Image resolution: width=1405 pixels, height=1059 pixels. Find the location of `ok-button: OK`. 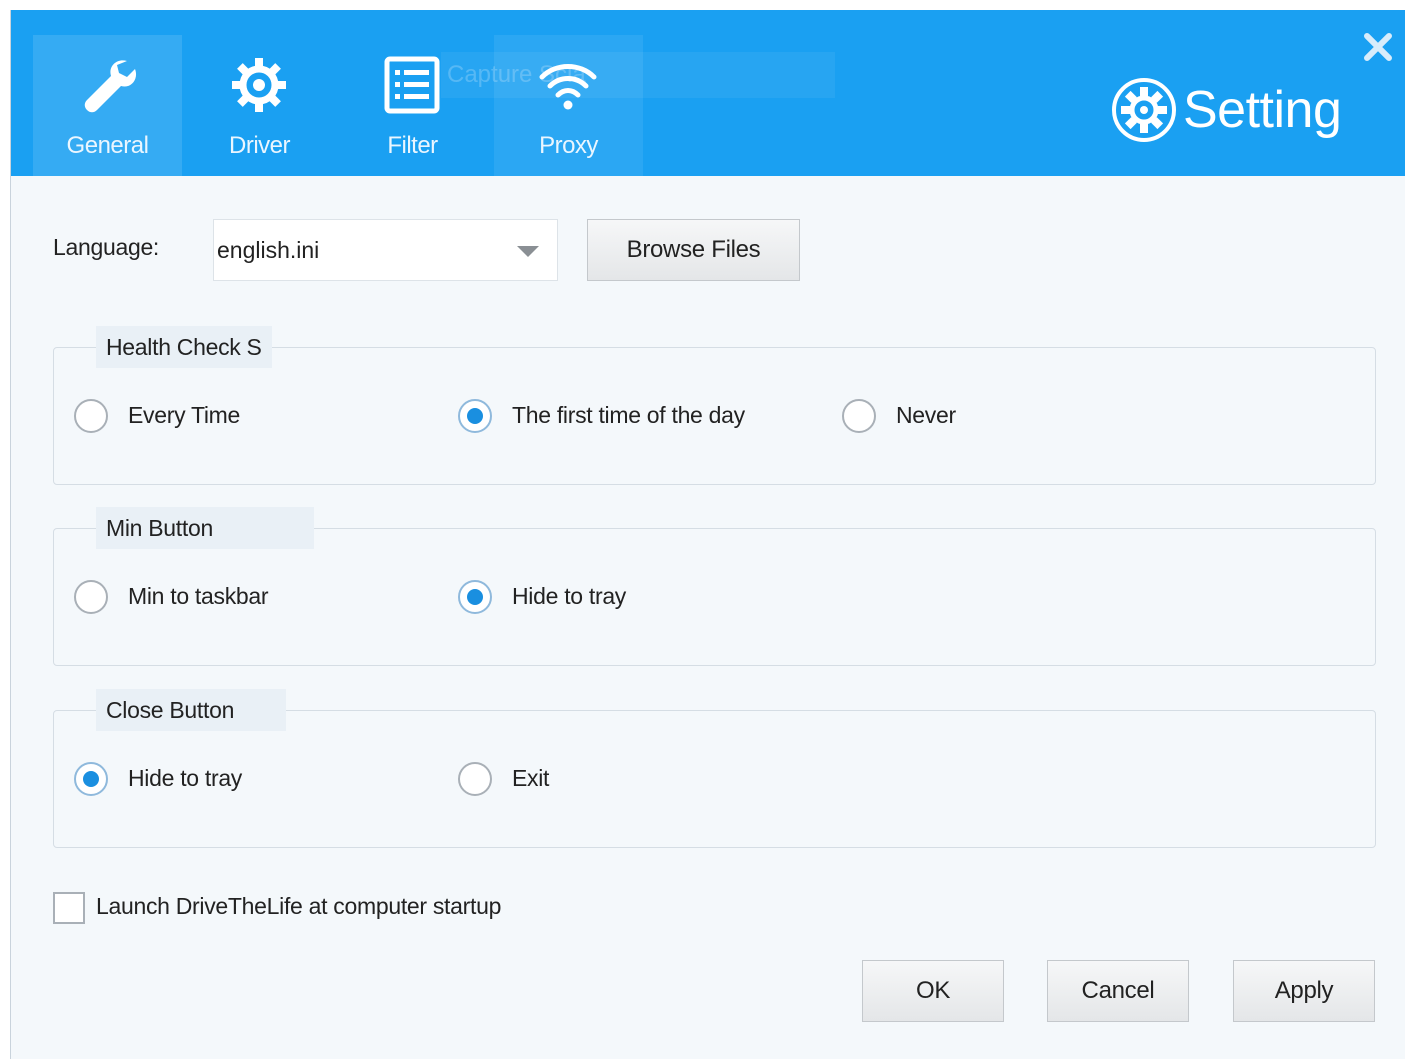

ok-button: OK is located at coordinates (933, 991).